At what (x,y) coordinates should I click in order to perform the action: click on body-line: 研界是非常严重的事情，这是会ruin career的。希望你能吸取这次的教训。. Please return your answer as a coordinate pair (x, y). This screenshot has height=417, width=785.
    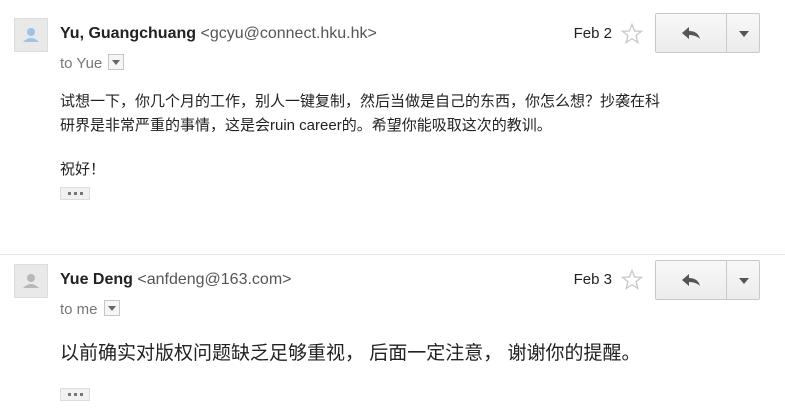
    Looking at the image, I should click on (306, 125).